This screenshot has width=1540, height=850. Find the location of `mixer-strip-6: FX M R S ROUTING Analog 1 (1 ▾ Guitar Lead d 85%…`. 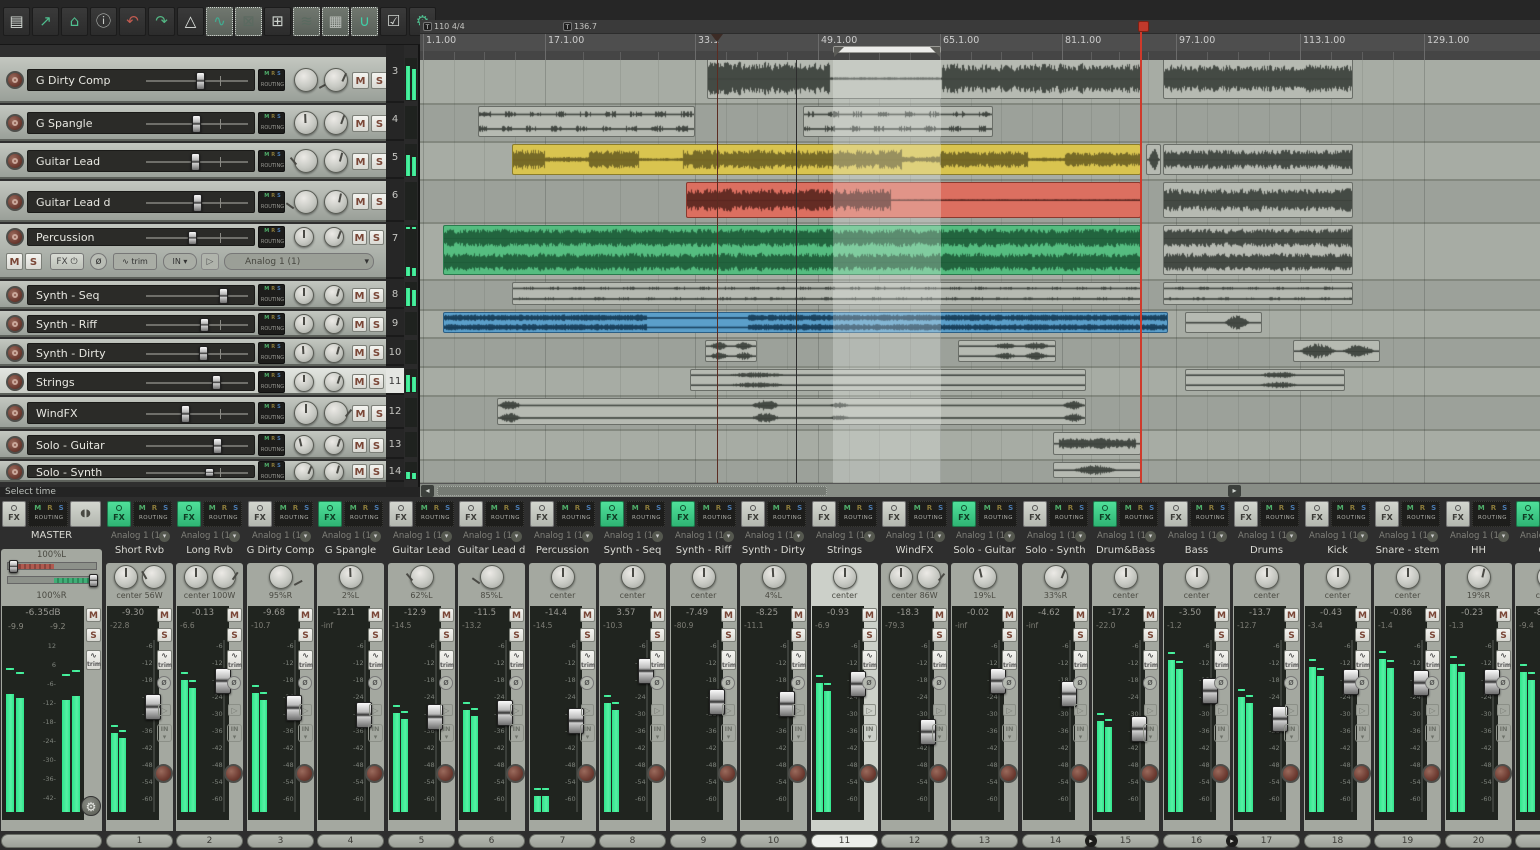

mixer-strip-6: FX M R S ROUTING Analog 1 (1 ▾ Guitar Lead d 85%… is located at coordinates (491, 673).